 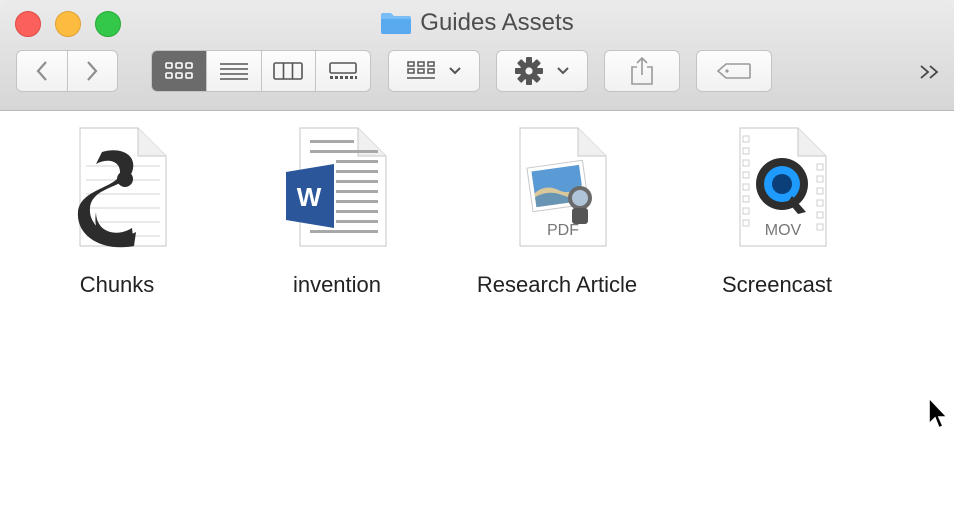 I want to click on file-item-chunks: Chunks, so click(x=117, y=214).